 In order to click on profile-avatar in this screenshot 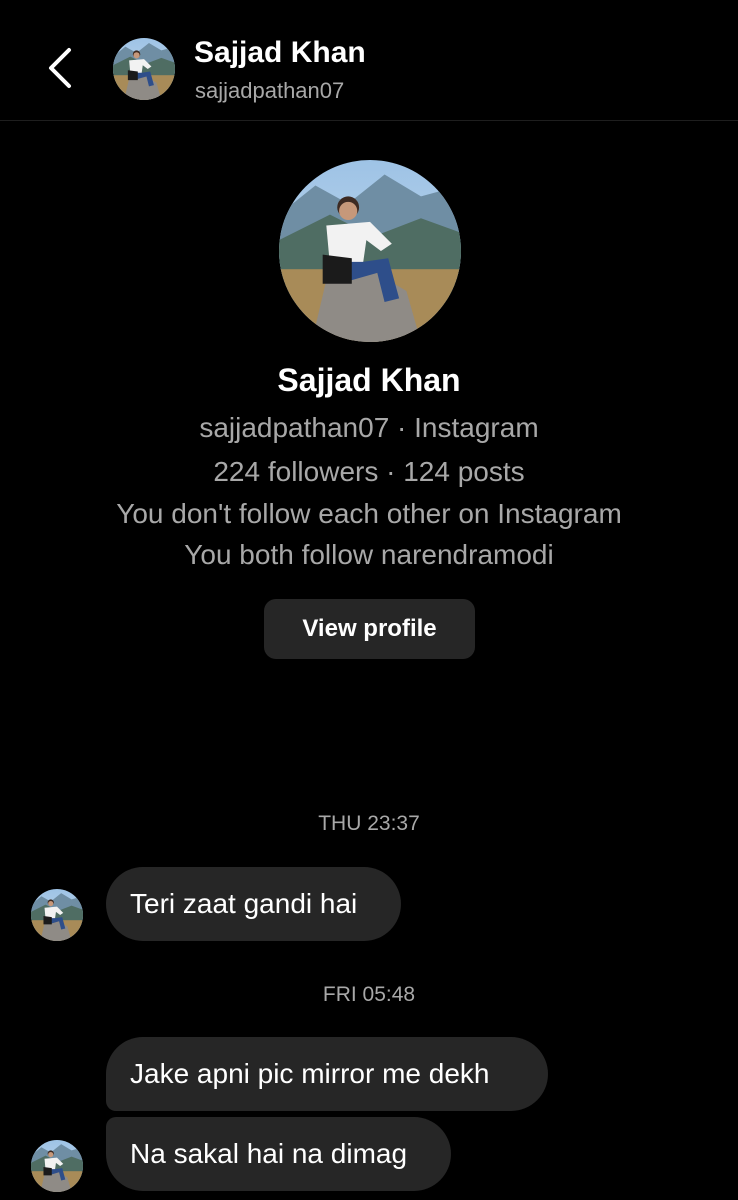, I will do `click(370, 251)`.